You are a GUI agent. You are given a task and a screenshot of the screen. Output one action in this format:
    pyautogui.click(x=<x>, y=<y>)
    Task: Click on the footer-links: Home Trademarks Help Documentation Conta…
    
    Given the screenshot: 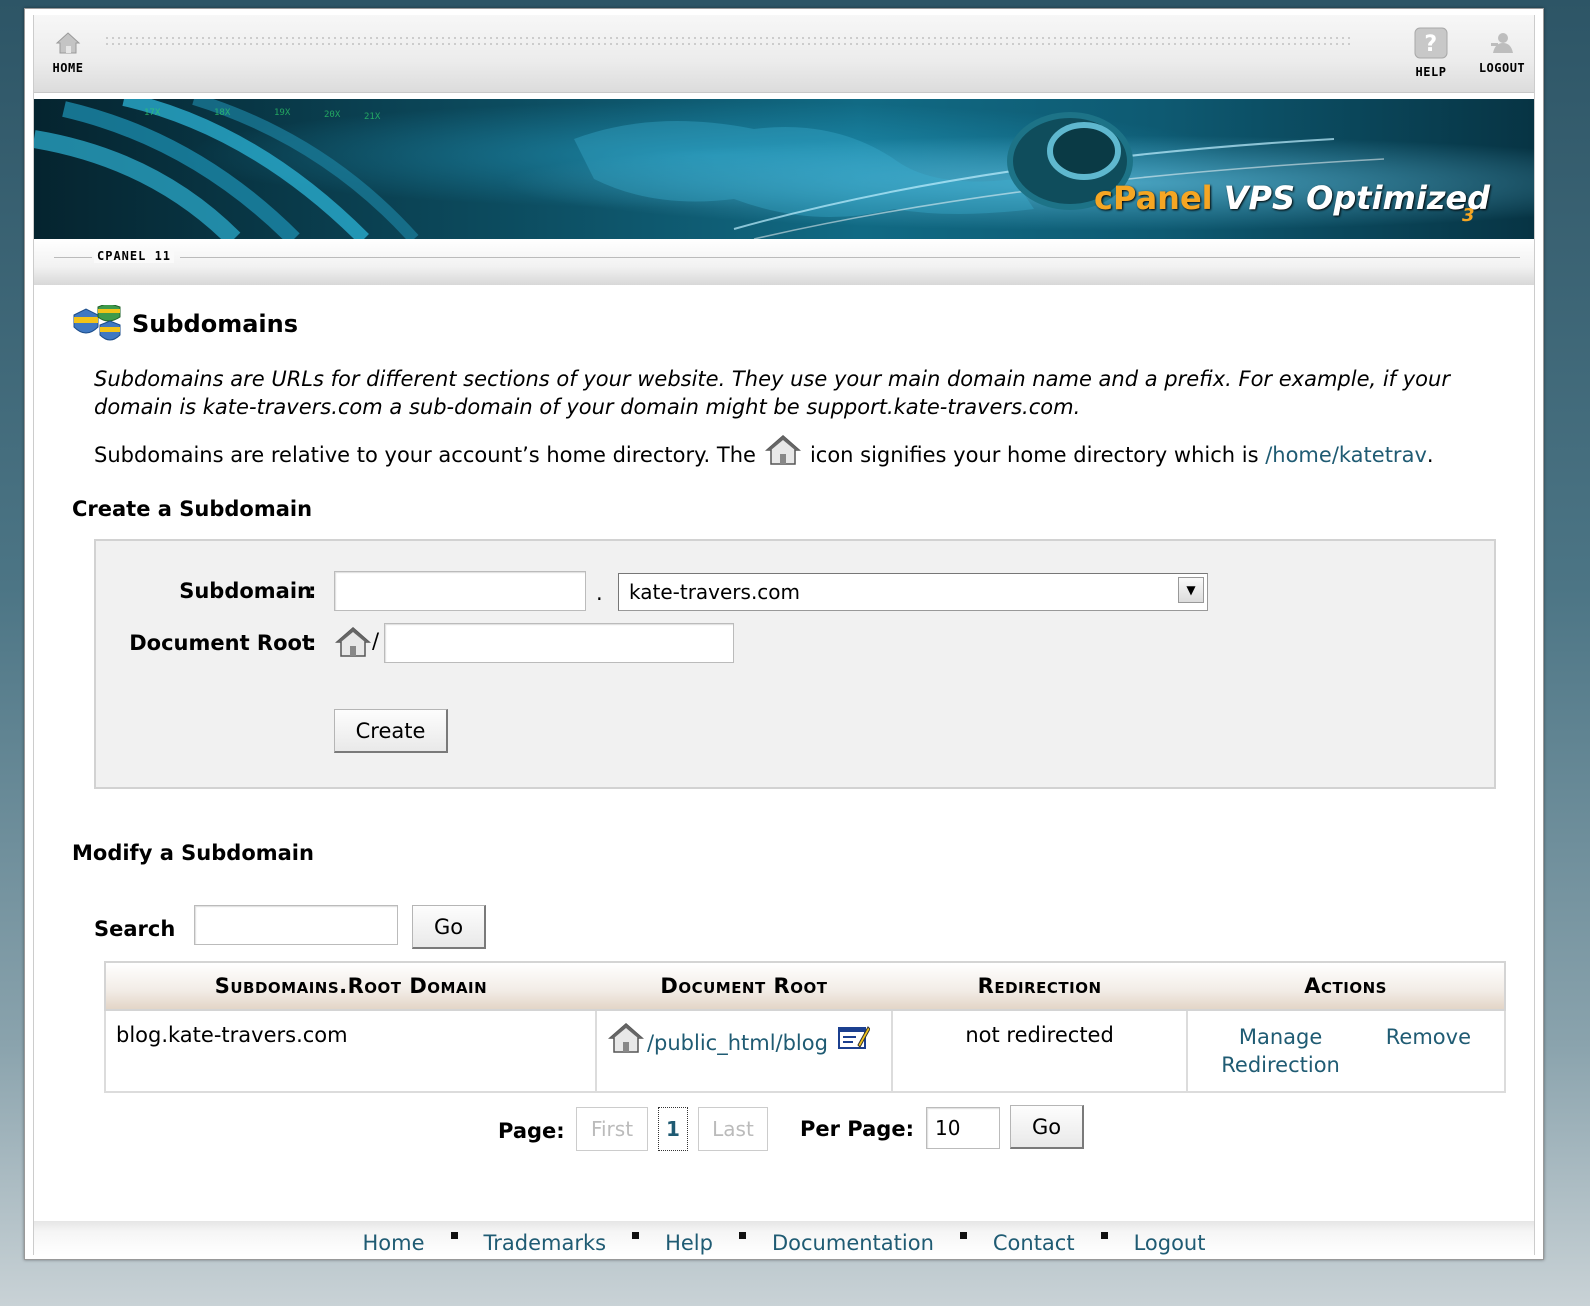 What is the action you would take?
    pyautogui.click(x=784, y=1238)
    